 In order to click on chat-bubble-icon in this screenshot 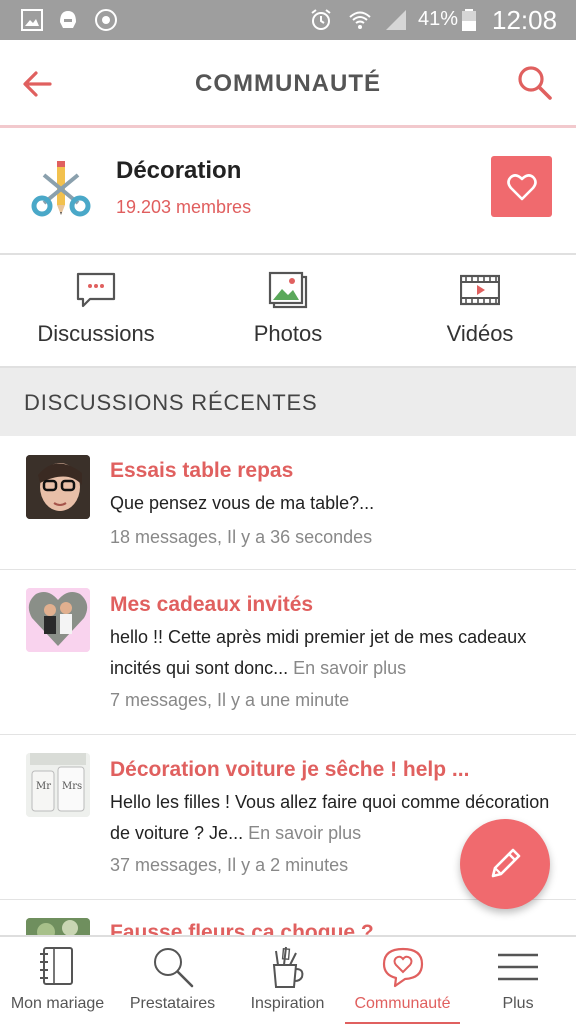, I will do `click(96, 290)`.